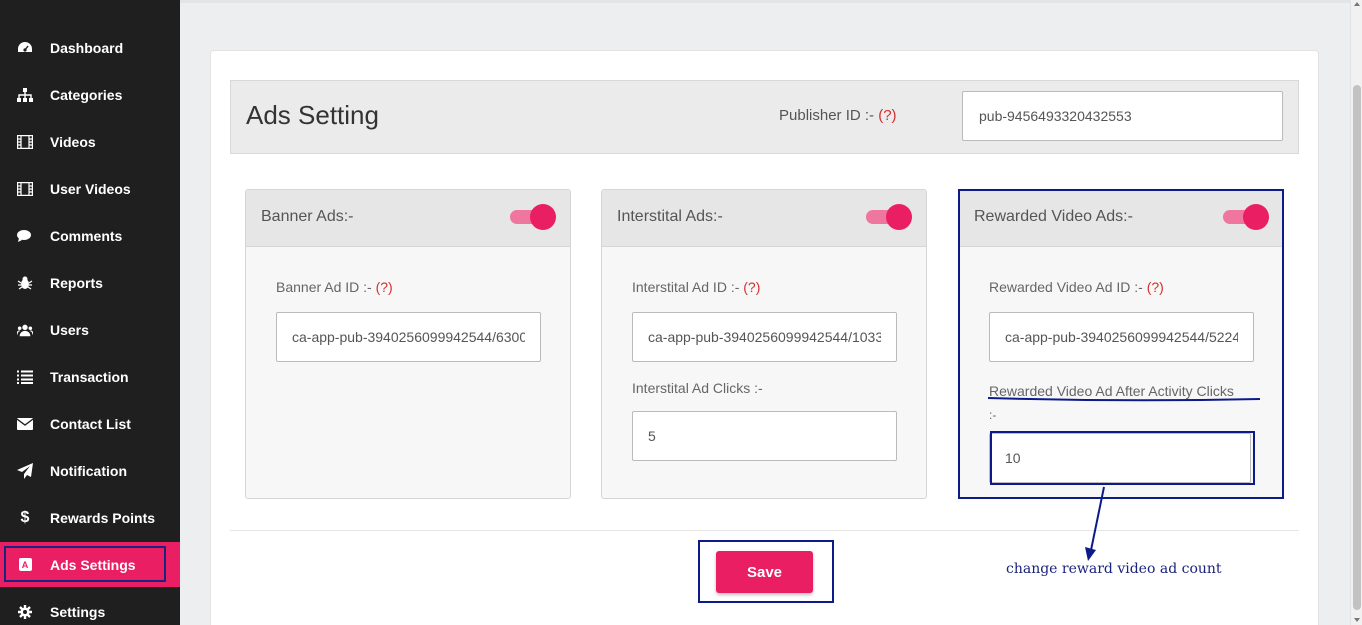 The width and height of the screenshot is (1362, 625). Describe the element at coordinates (25, 612) in the screenshot. I see `gear-icon` at that location.